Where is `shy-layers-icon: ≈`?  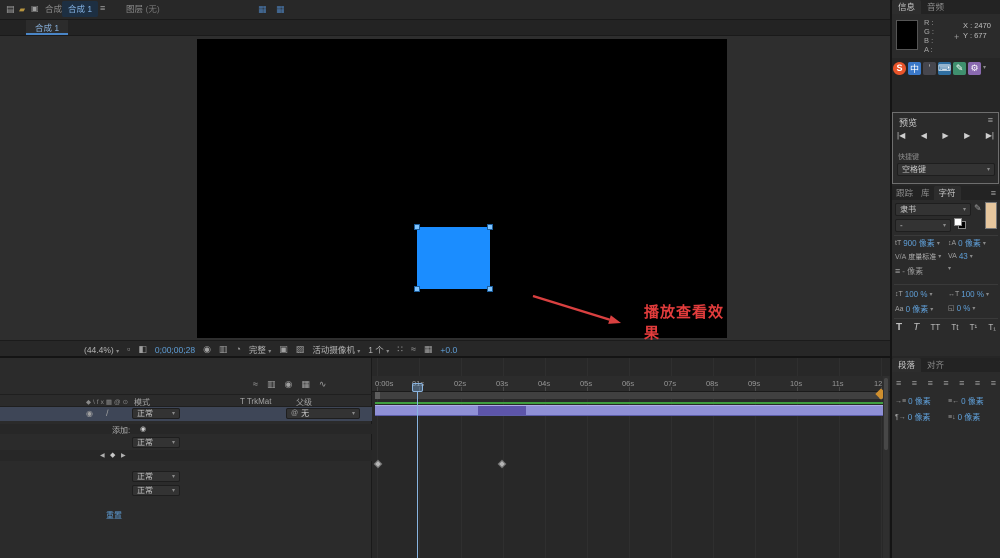
shy-layers-icon: ≈ is located at coordinates (255, 384).